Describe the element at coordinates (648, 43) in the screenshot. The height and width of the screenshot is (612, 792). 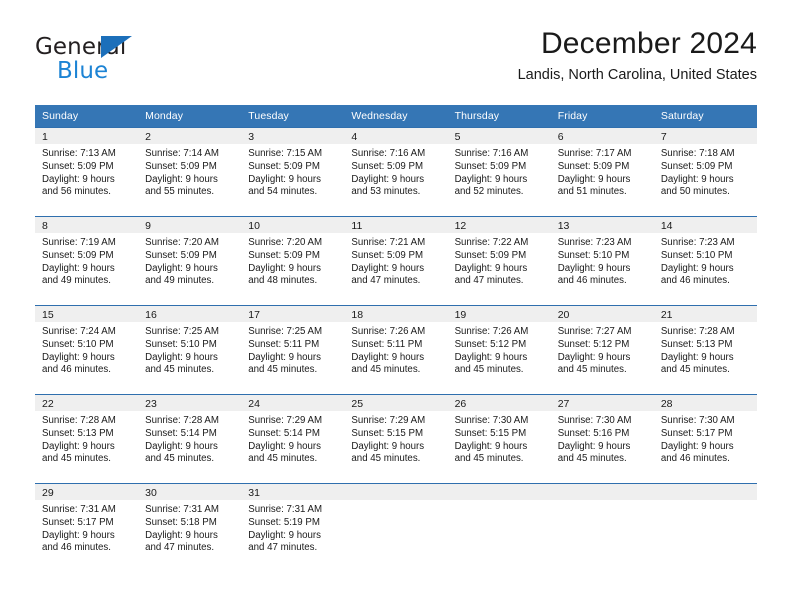
I see `page-title: December 2024` at that location.